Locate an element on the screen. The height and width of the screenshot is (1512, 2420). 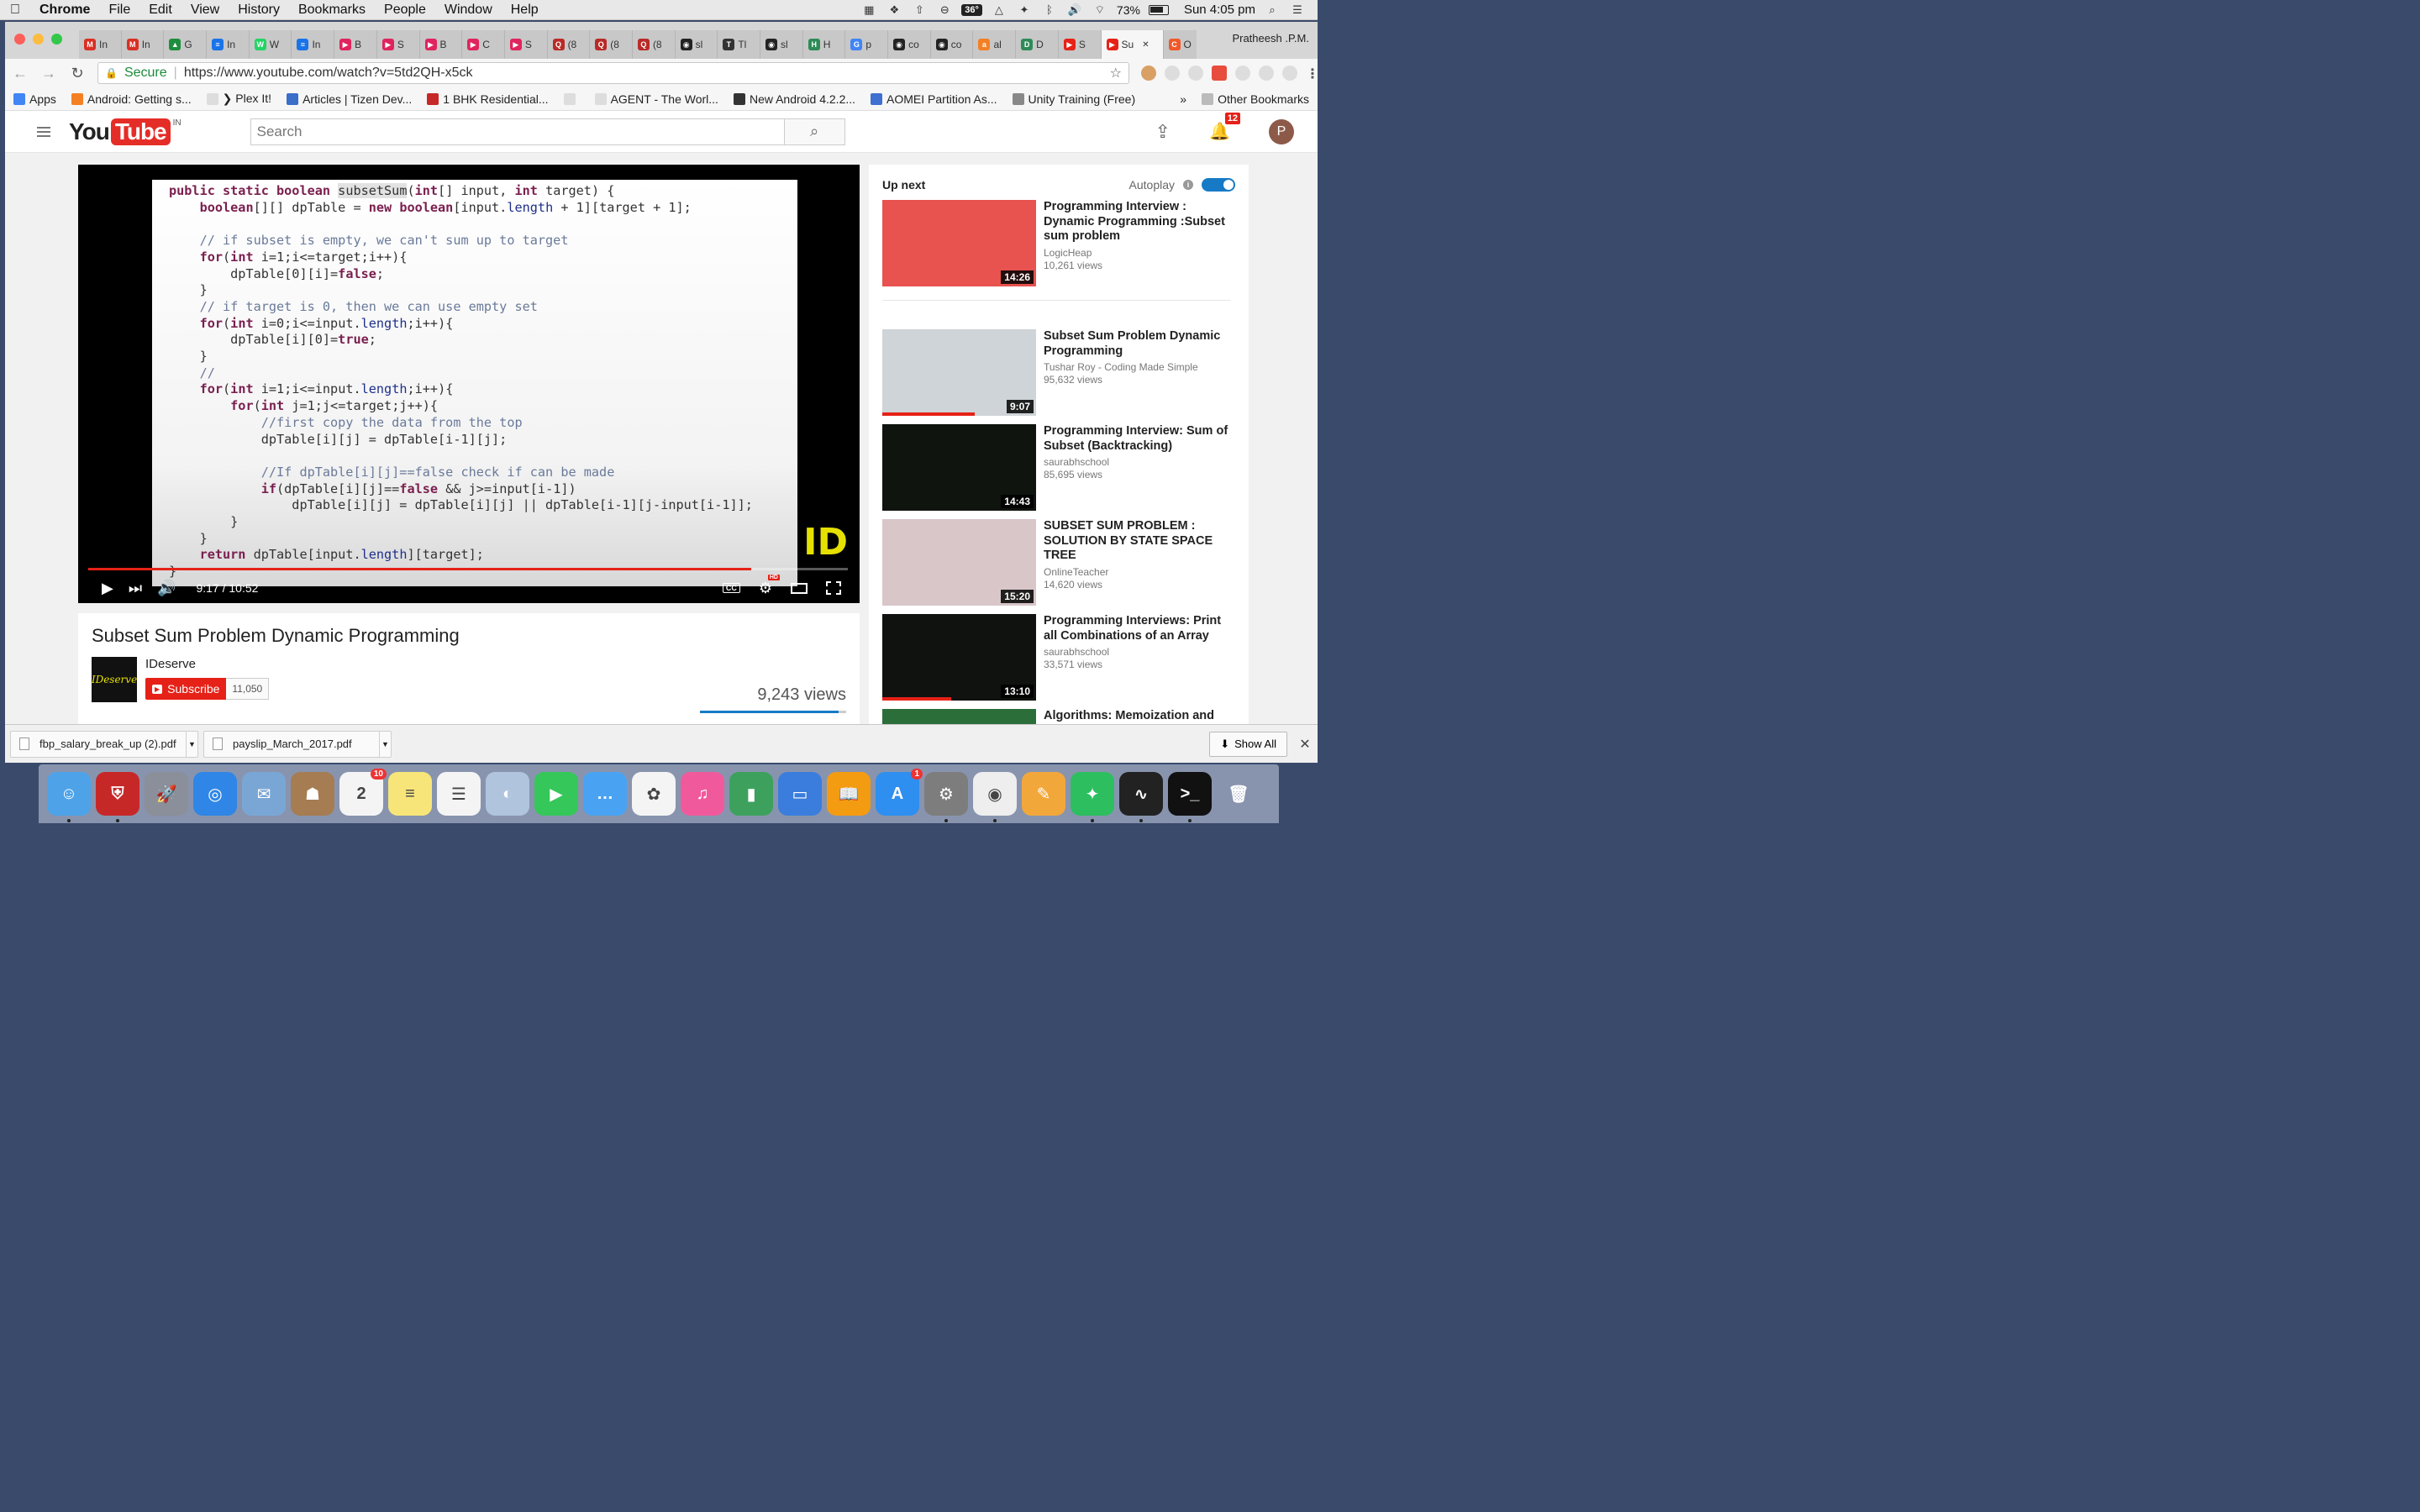
theater-mode-icon is located at coordinates (799, 588).